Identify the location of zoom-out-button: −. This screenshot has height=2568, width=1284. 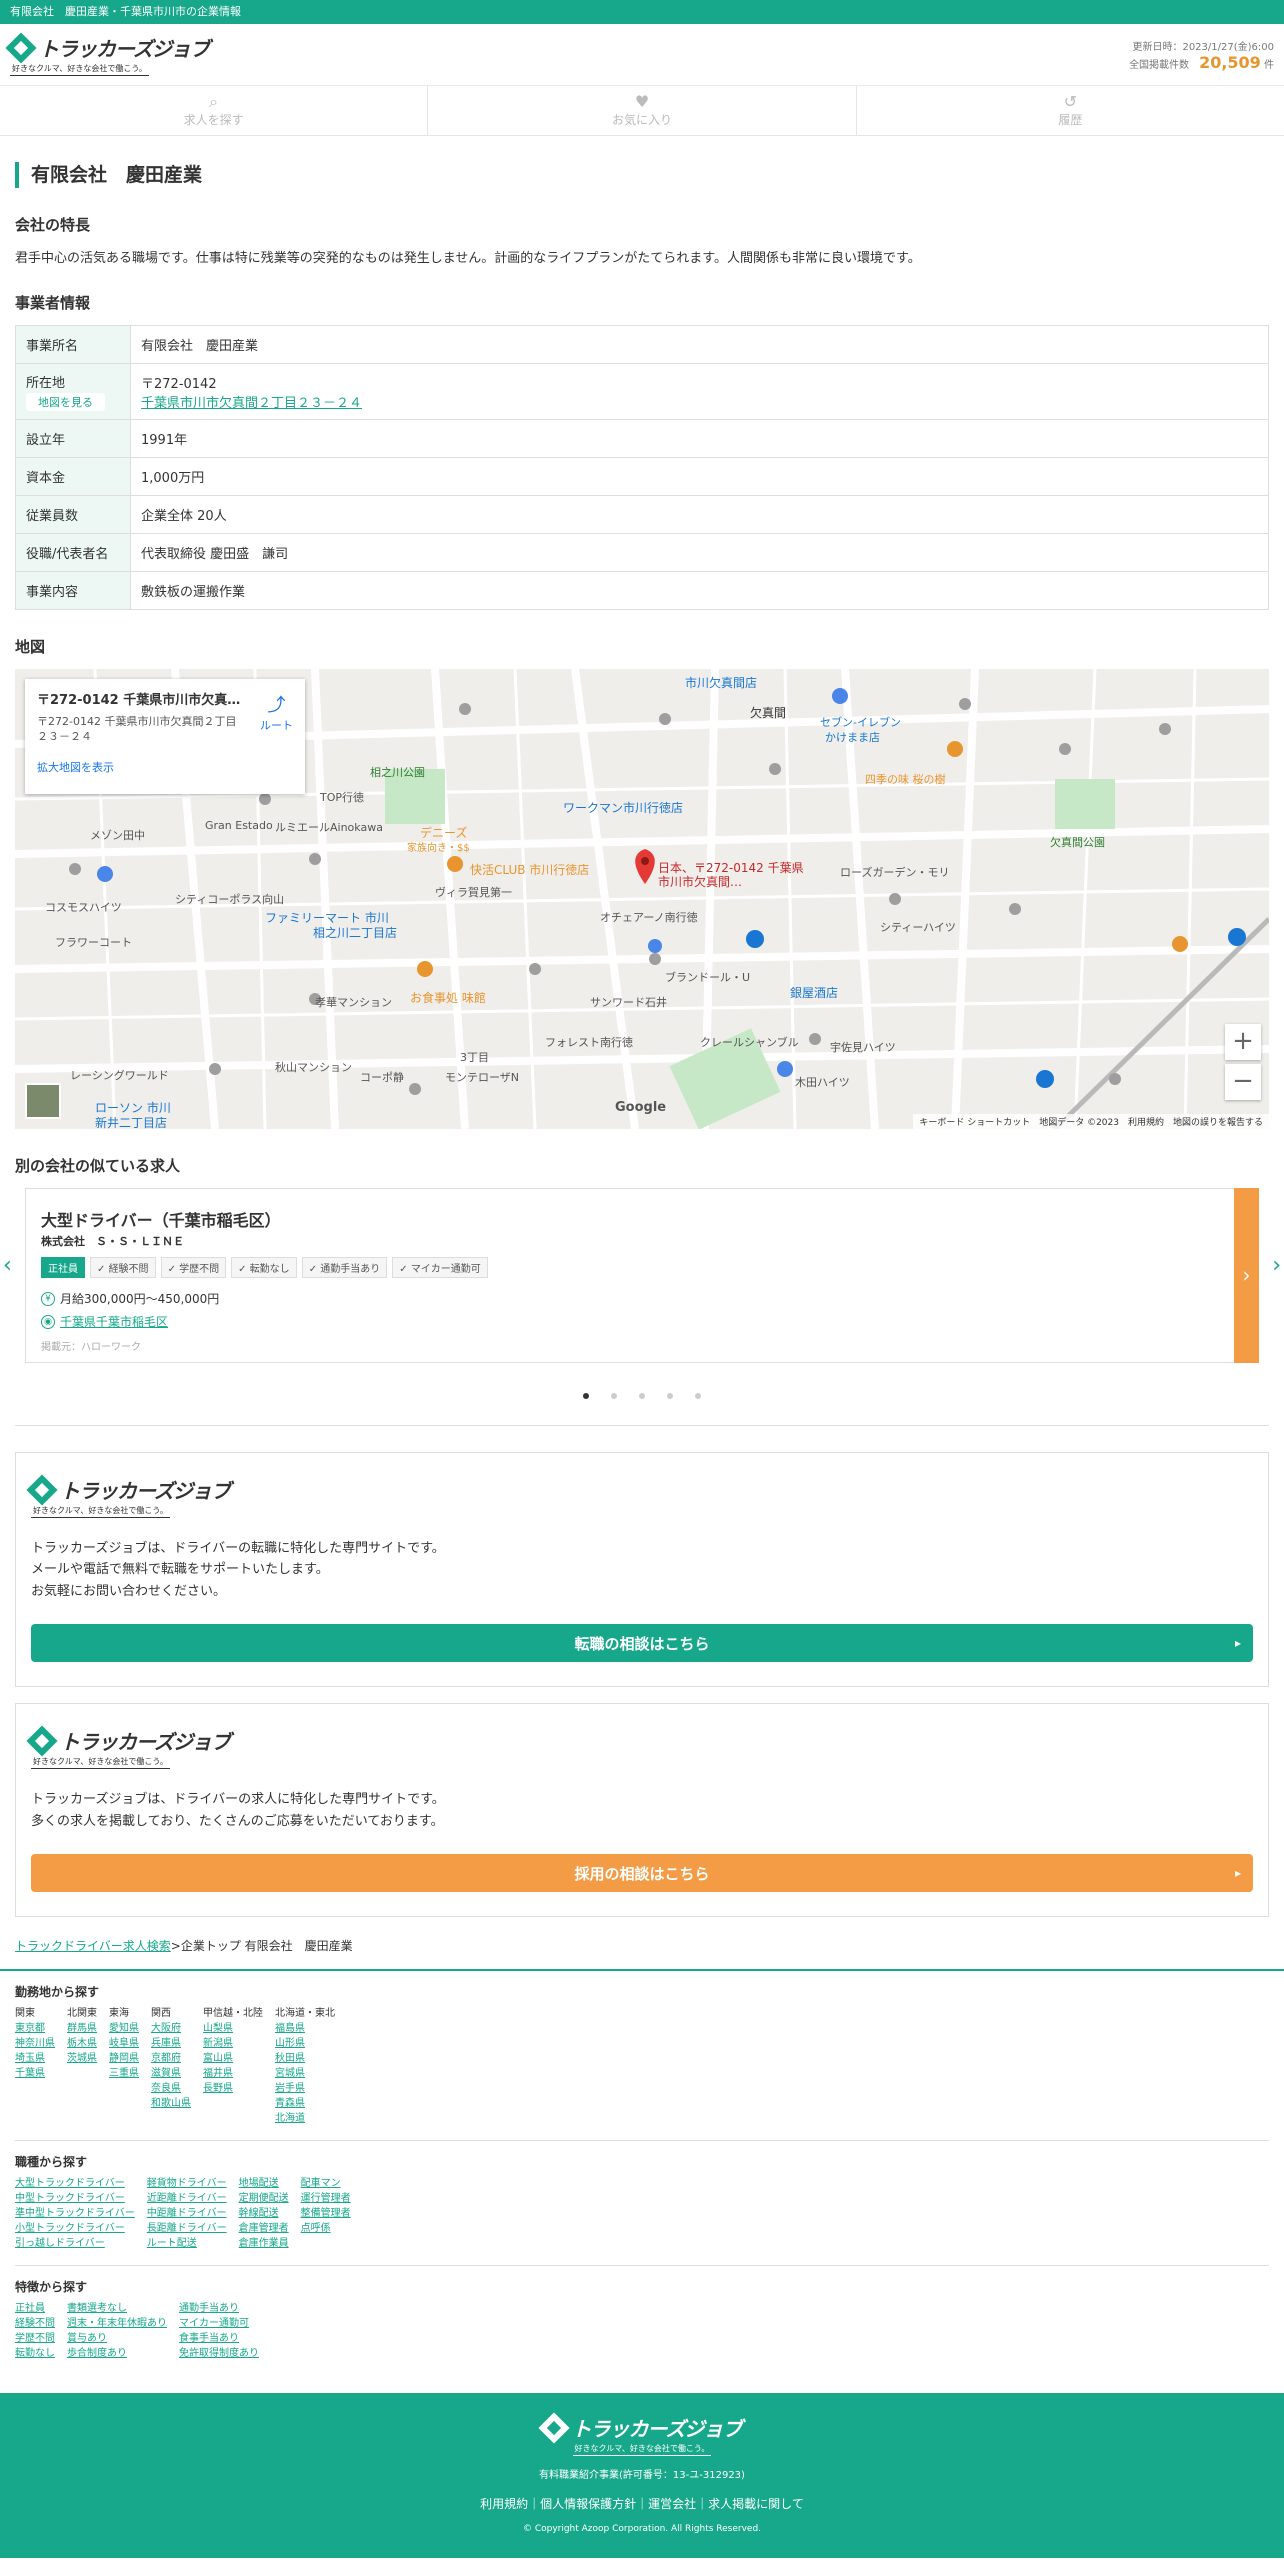
(1243, 1082).